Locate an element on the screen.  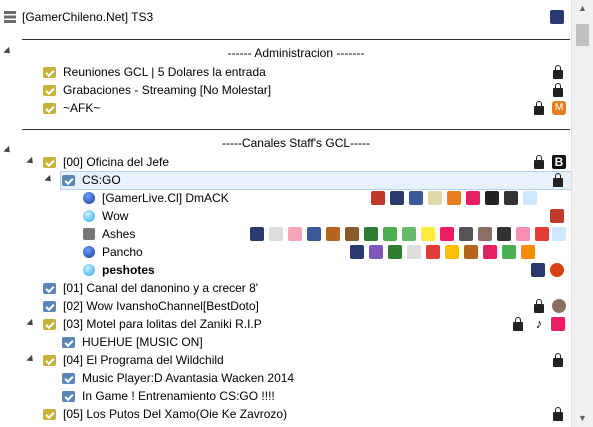
channel-ingame: In Game ! Entrenamiento CS:GO !!!! is located at coordinates (285, 396).